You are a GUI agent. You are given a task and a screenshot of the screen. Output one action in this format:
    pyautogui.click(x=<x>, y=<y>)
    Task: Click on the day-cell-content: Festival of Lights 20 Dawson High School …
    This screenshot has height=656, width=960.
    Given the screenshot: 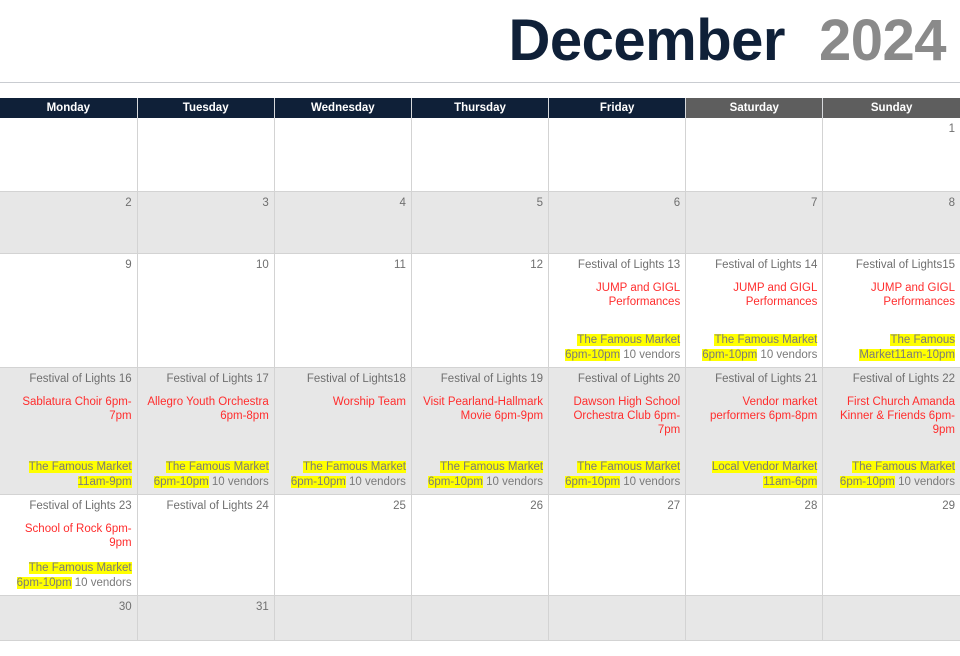 What is the action you would take?
    pyautogui.click(x=617, y=431)
    